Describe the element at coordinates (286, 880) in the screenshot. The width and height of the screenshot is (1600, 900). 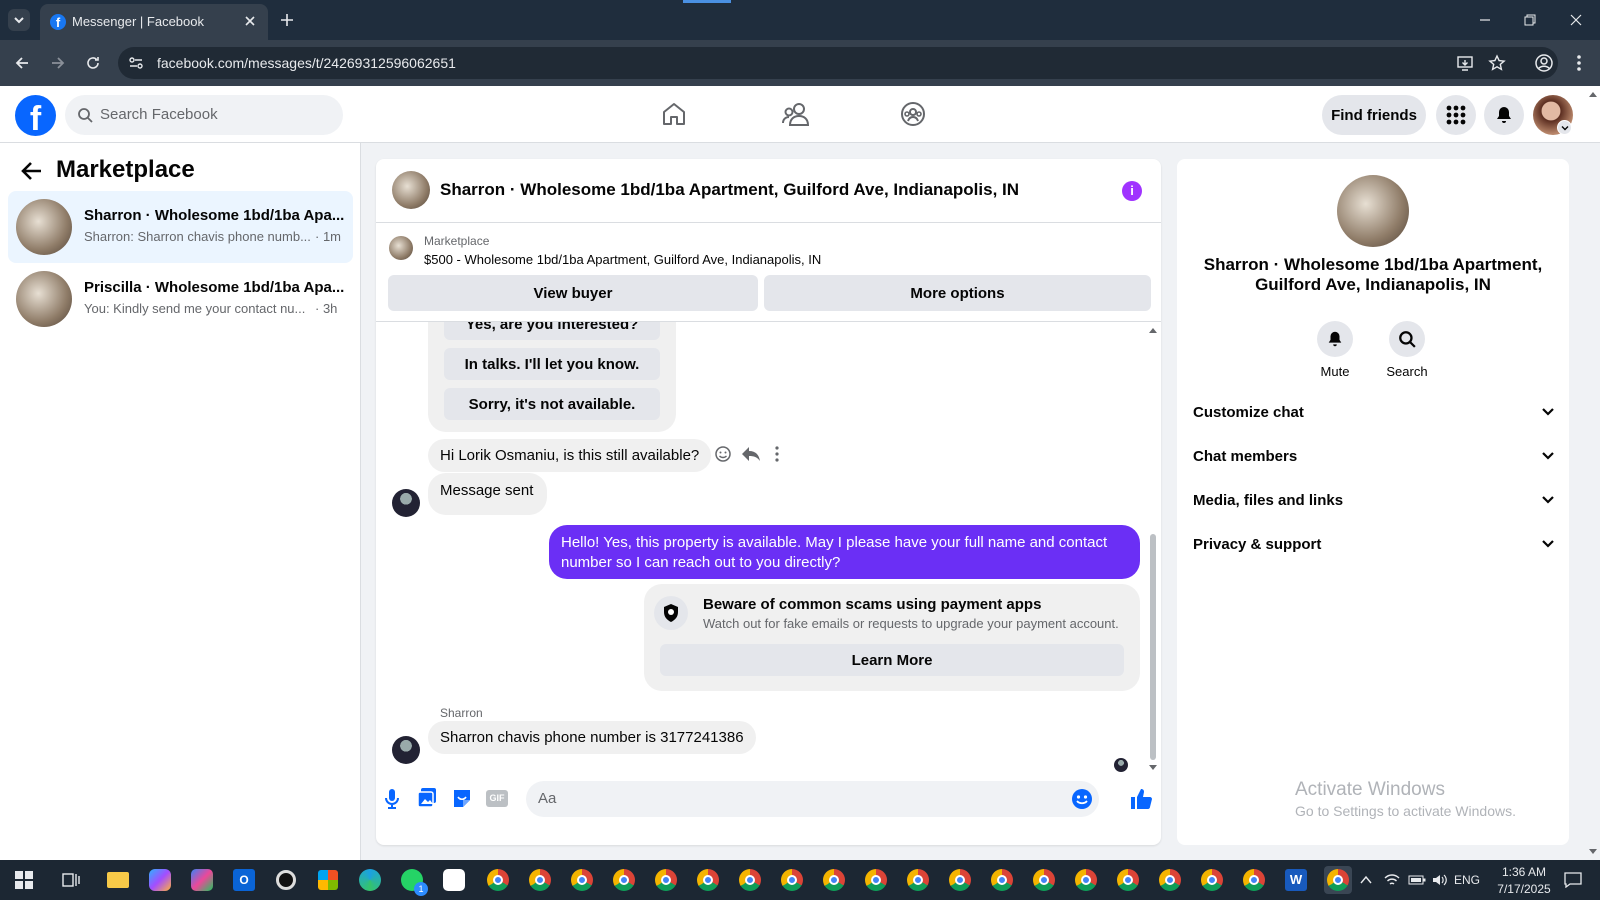
I see `camera-app-taskbar` at that location.